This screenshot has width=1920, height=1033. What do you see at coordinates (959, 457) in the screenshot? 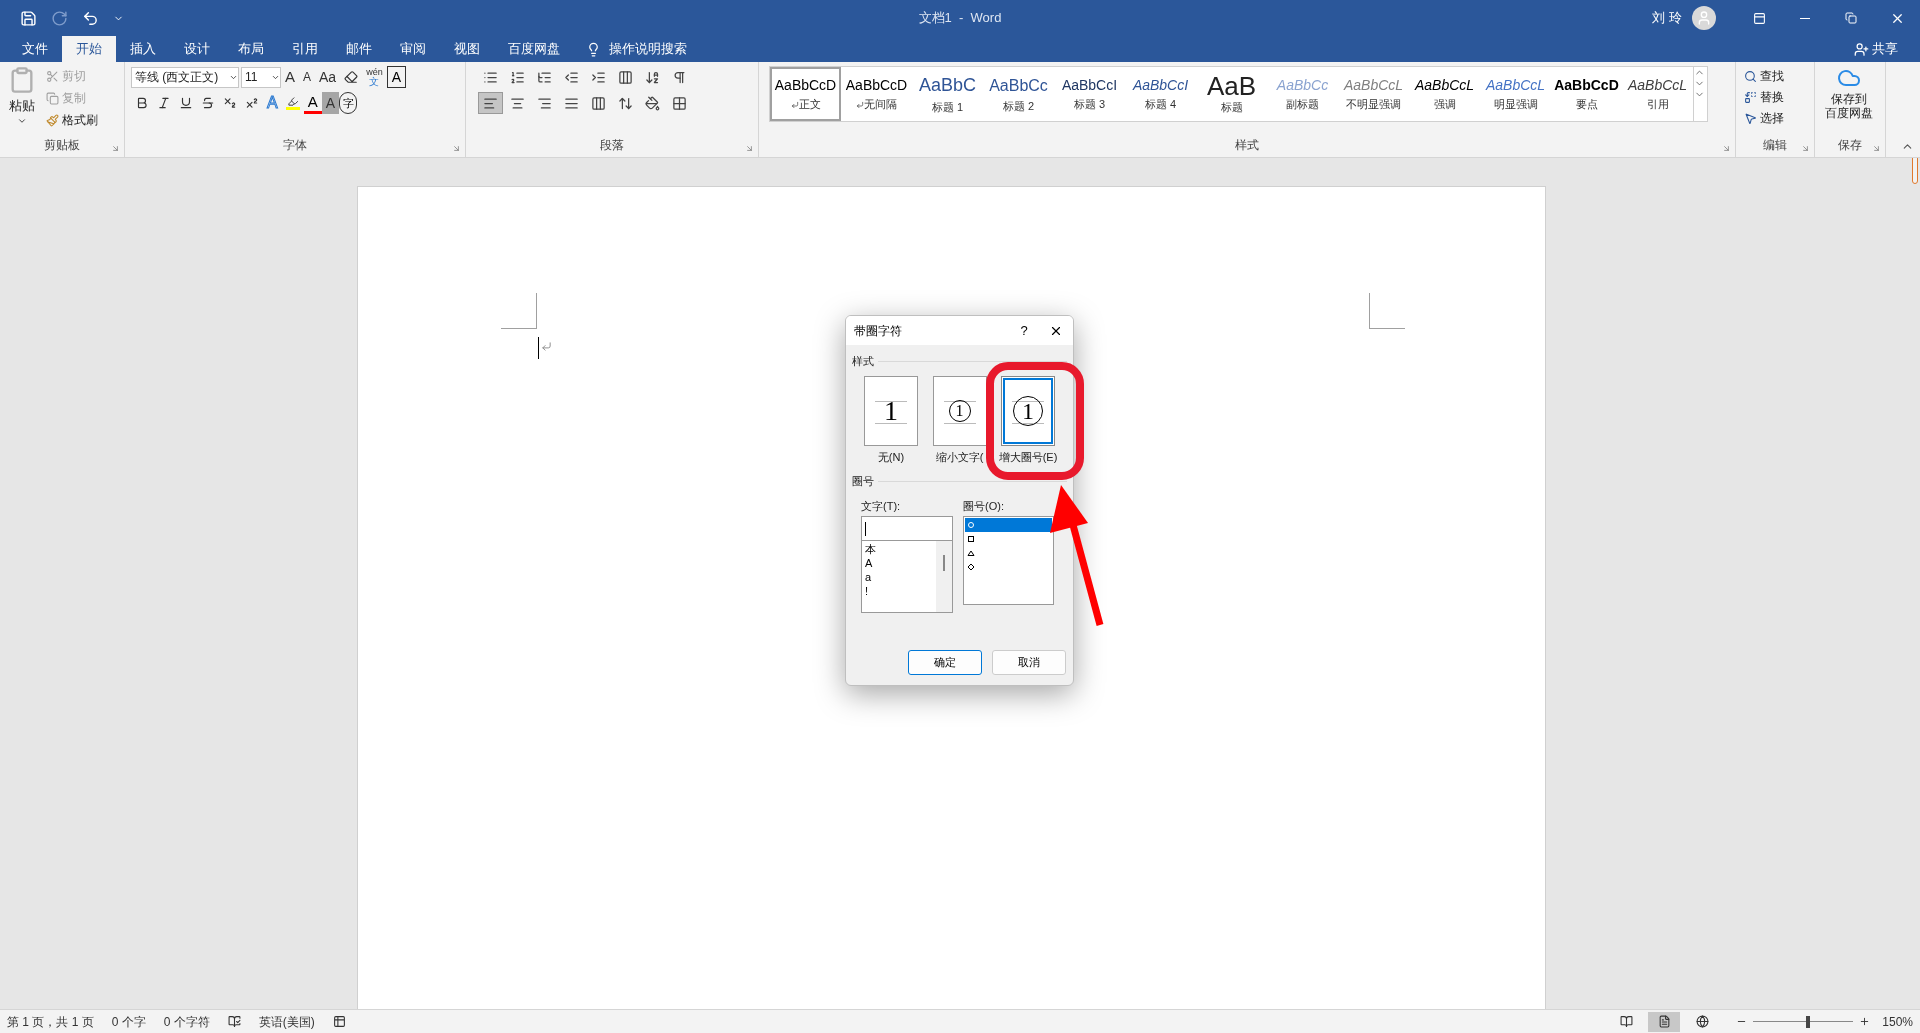
I see `option-label: 缩小文字(` at bounding box center [959, 457].